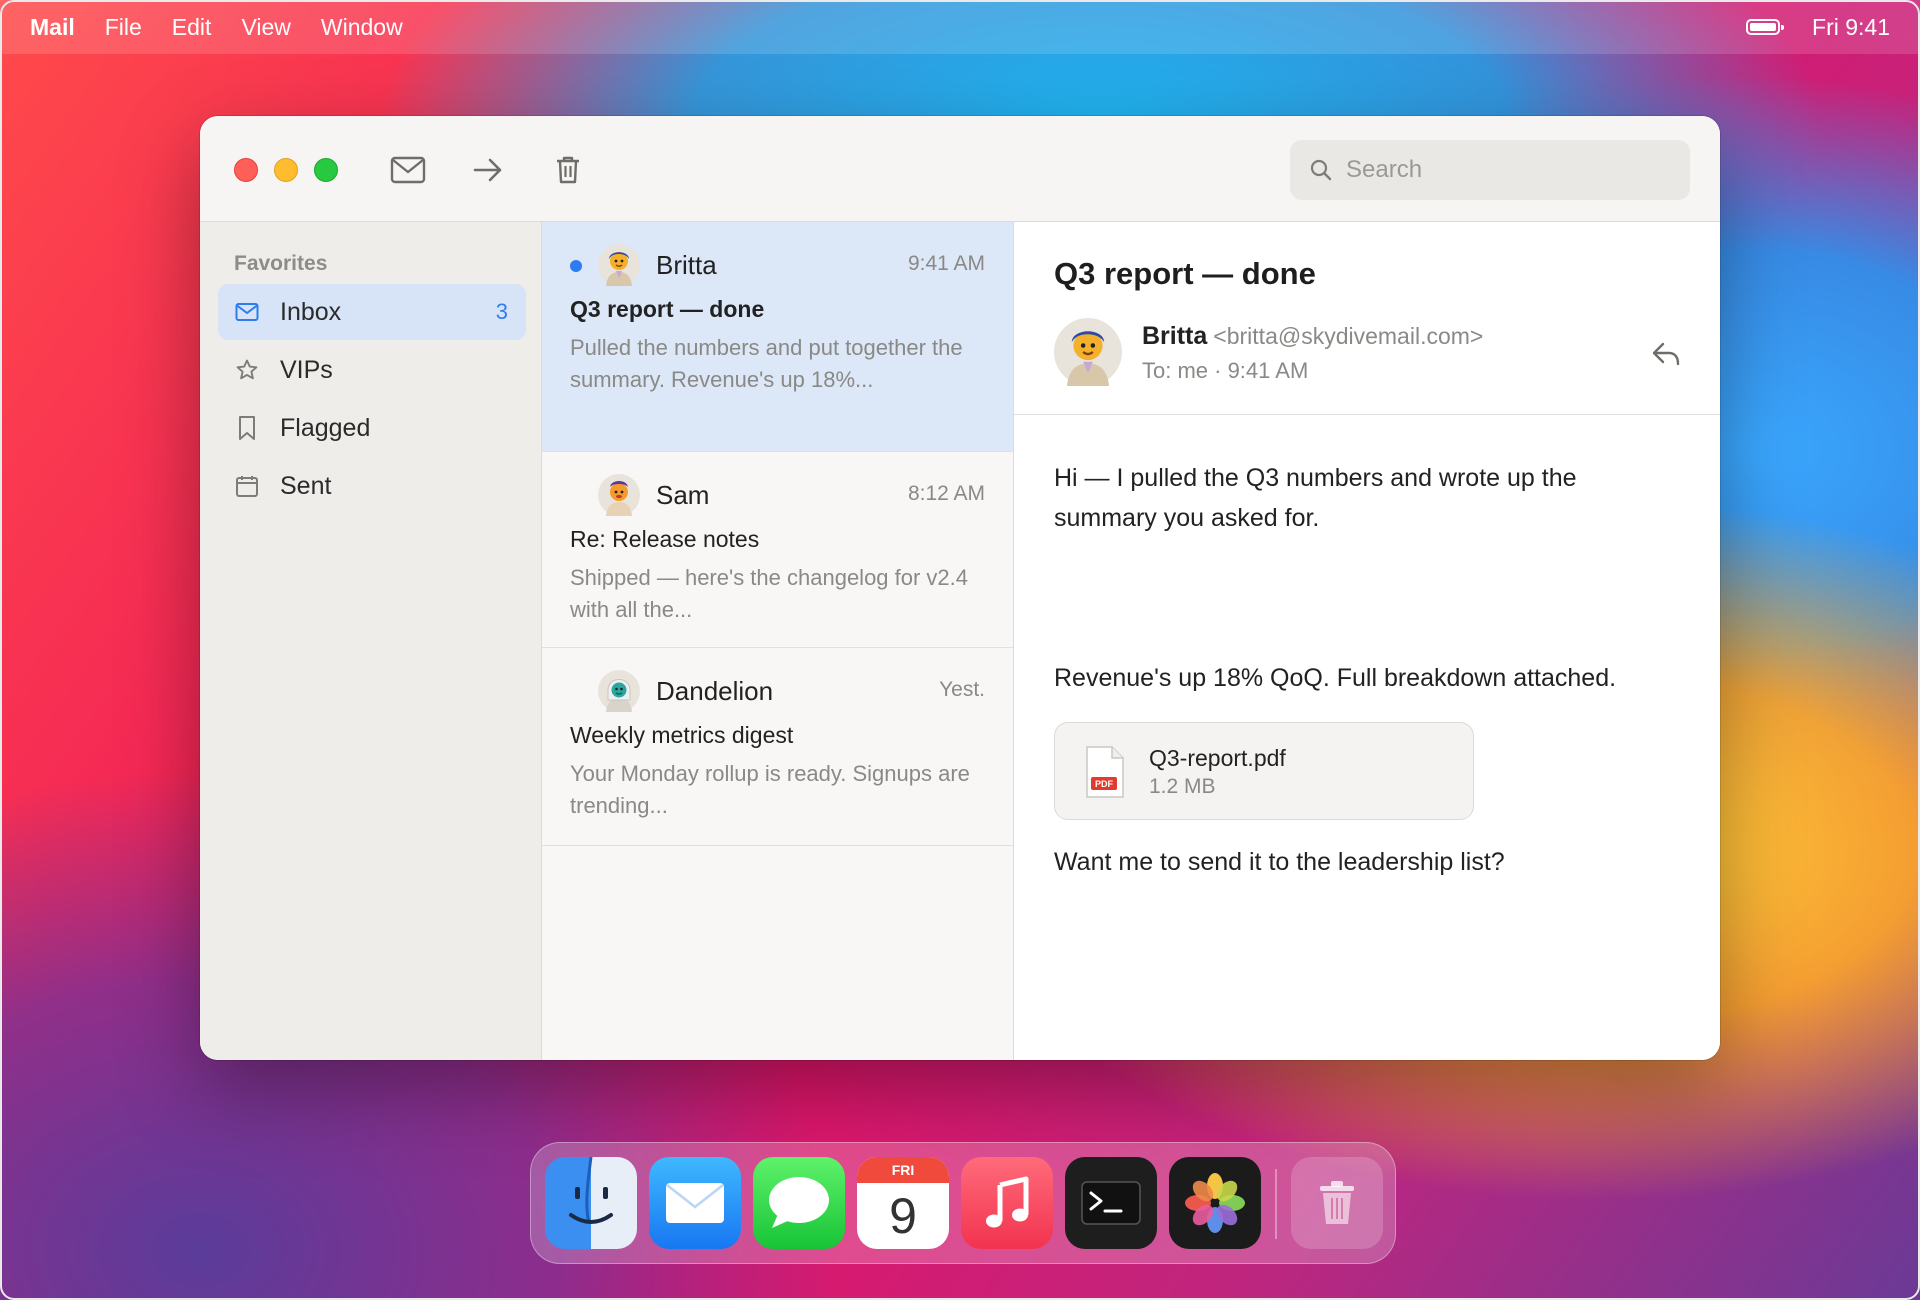 The width and height of the screenshot is (1920, 1300). Describe the element at coordinates (1506, 170) in the screenshot. I see `search-input` at that location.